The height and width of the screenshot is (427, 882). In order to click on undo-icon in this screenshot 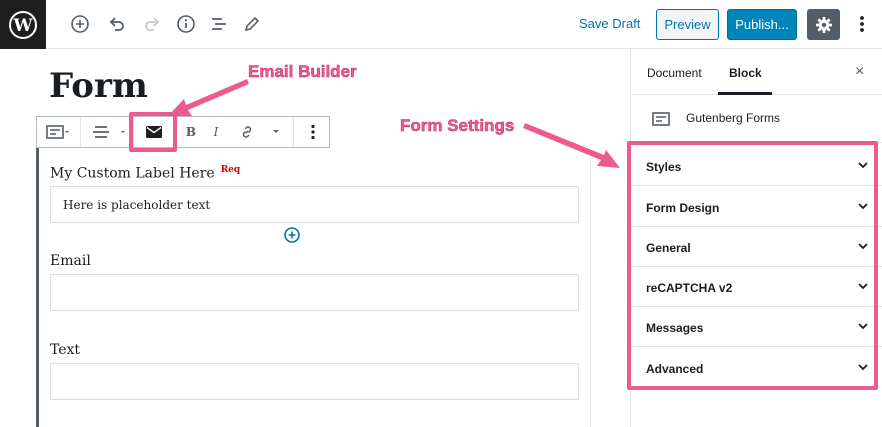, I will do `click(117, 24)`.